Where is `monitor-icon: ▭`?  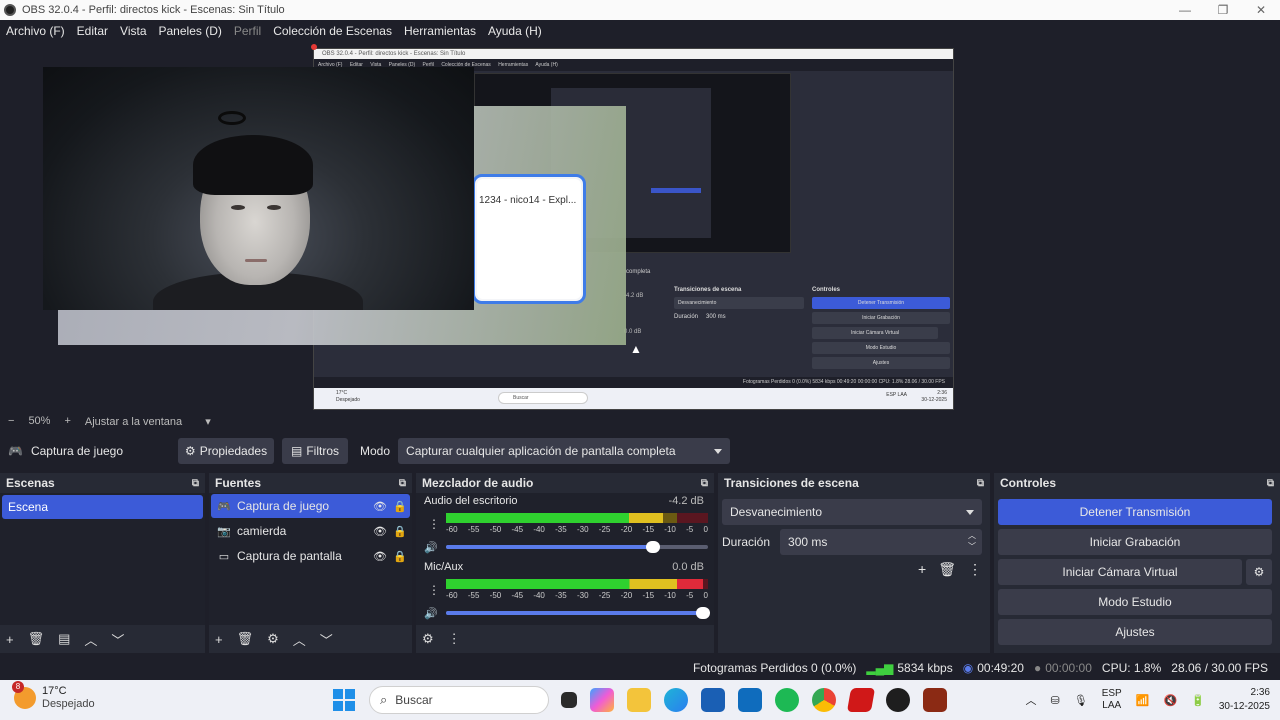
monitor-icon: ▭ is located at coordinates (224, 556).